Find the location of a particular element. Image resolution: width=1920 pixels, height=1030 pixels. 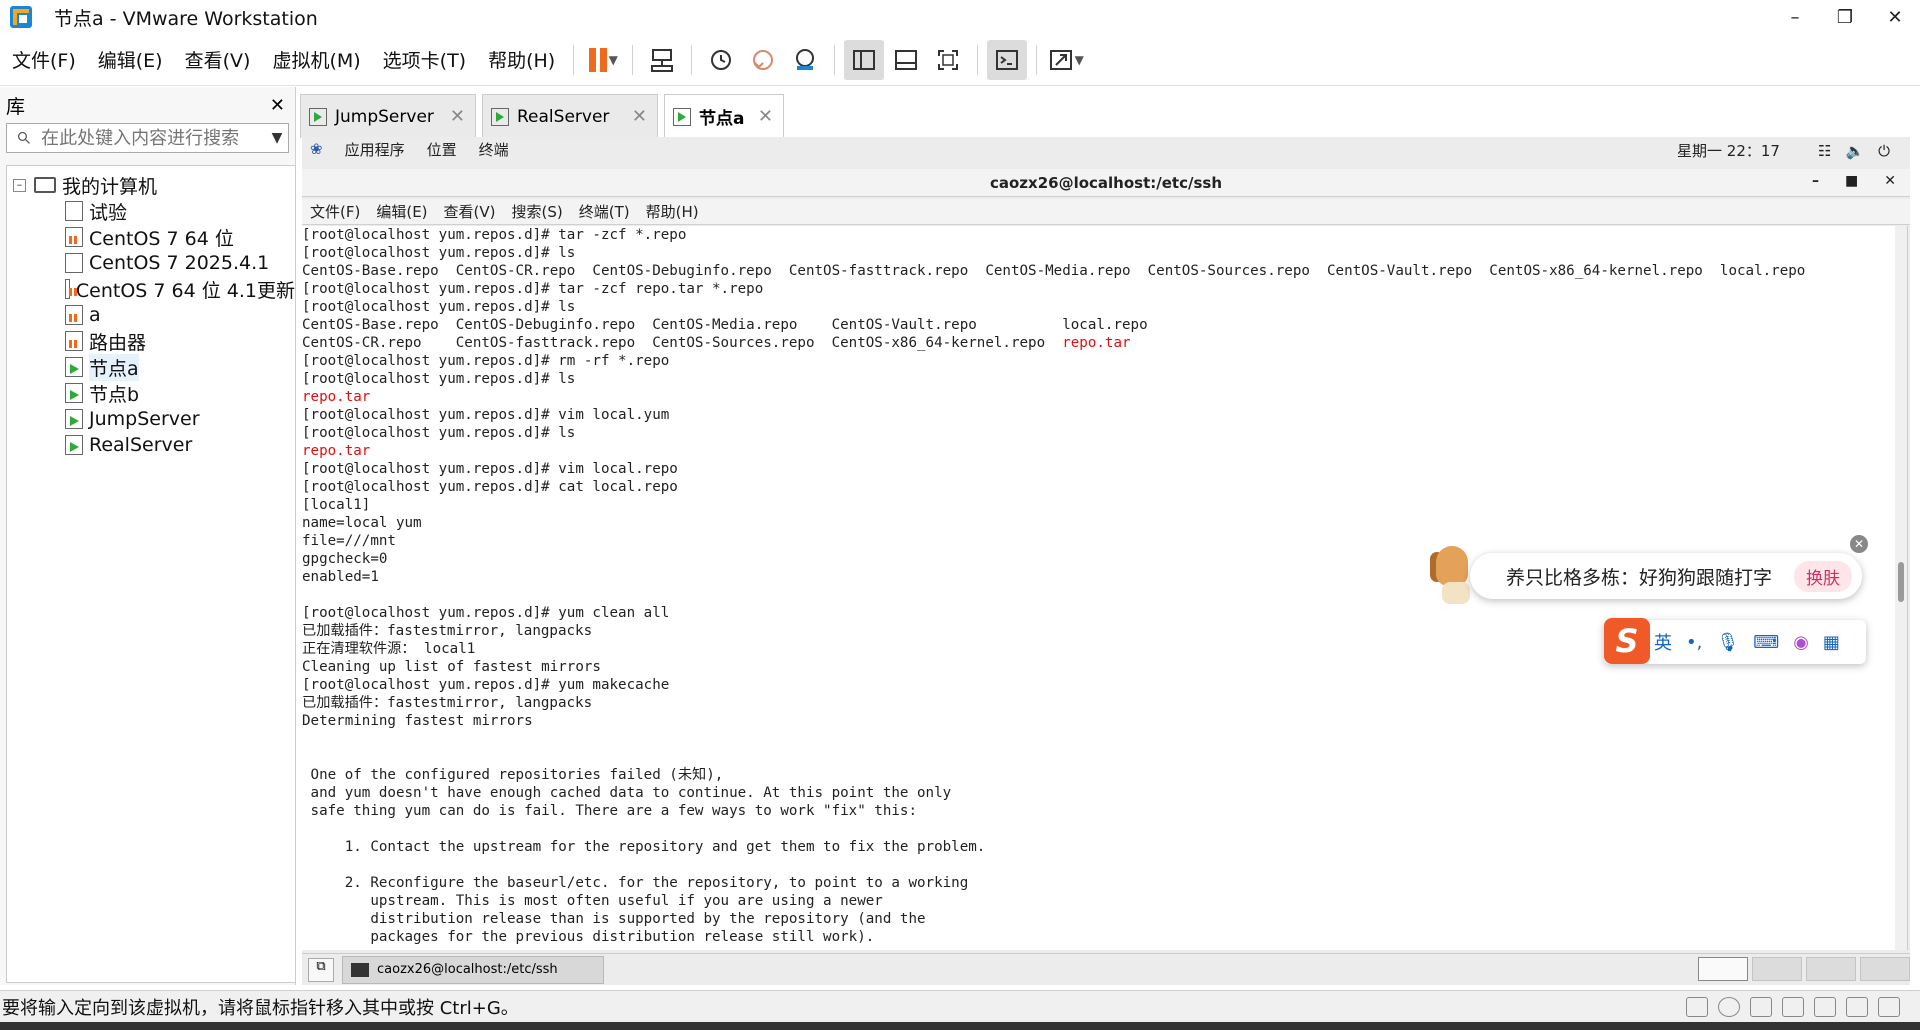

maximize-icon: ■ is located at coordinates (1851, 181).